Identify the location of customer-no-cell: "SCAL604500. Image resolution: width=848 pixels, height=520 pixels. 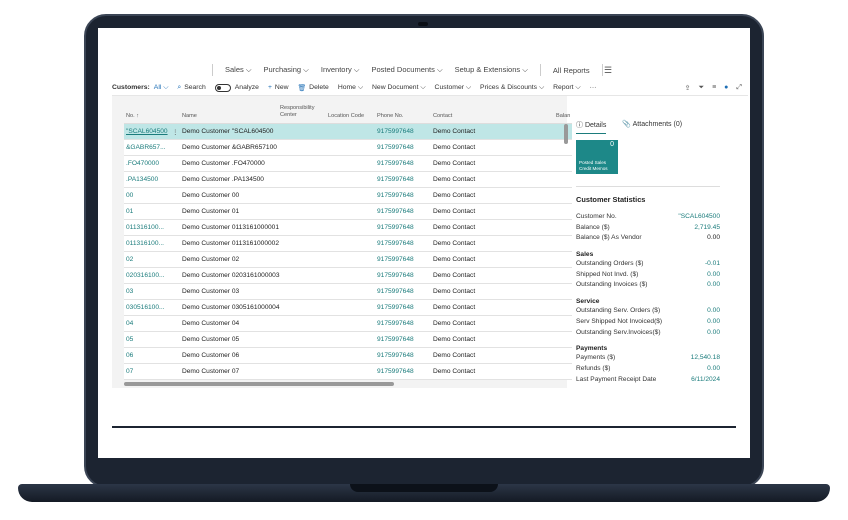
(147, 131).